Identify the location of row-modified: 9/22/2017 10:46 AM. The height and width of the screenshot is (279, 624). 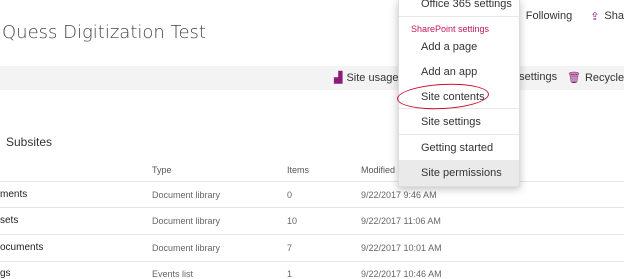
(401, 274).